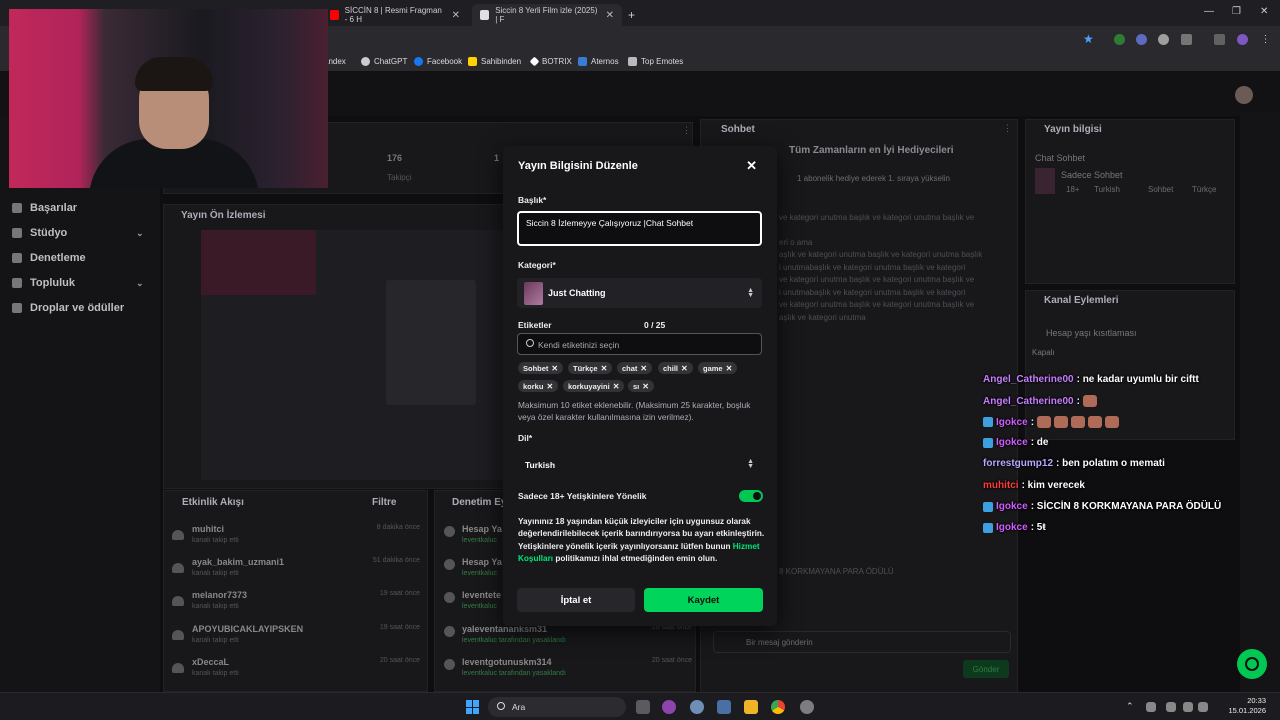 Image resolution: width=1280 pixels, height=720 pixels. Describe the element at coordinates (557, 707) in the screenshot. I see `taskbar-search: Ara` at that location.